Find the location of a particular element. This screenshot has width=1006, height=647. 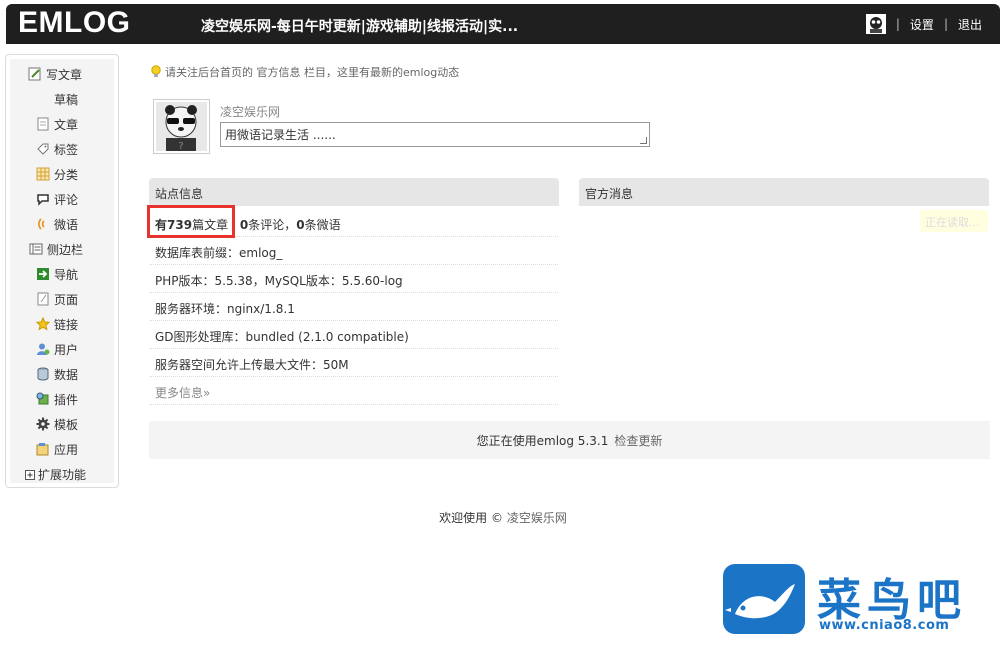

site-info-title: 站点信息 is located at coordinates (179, 194).